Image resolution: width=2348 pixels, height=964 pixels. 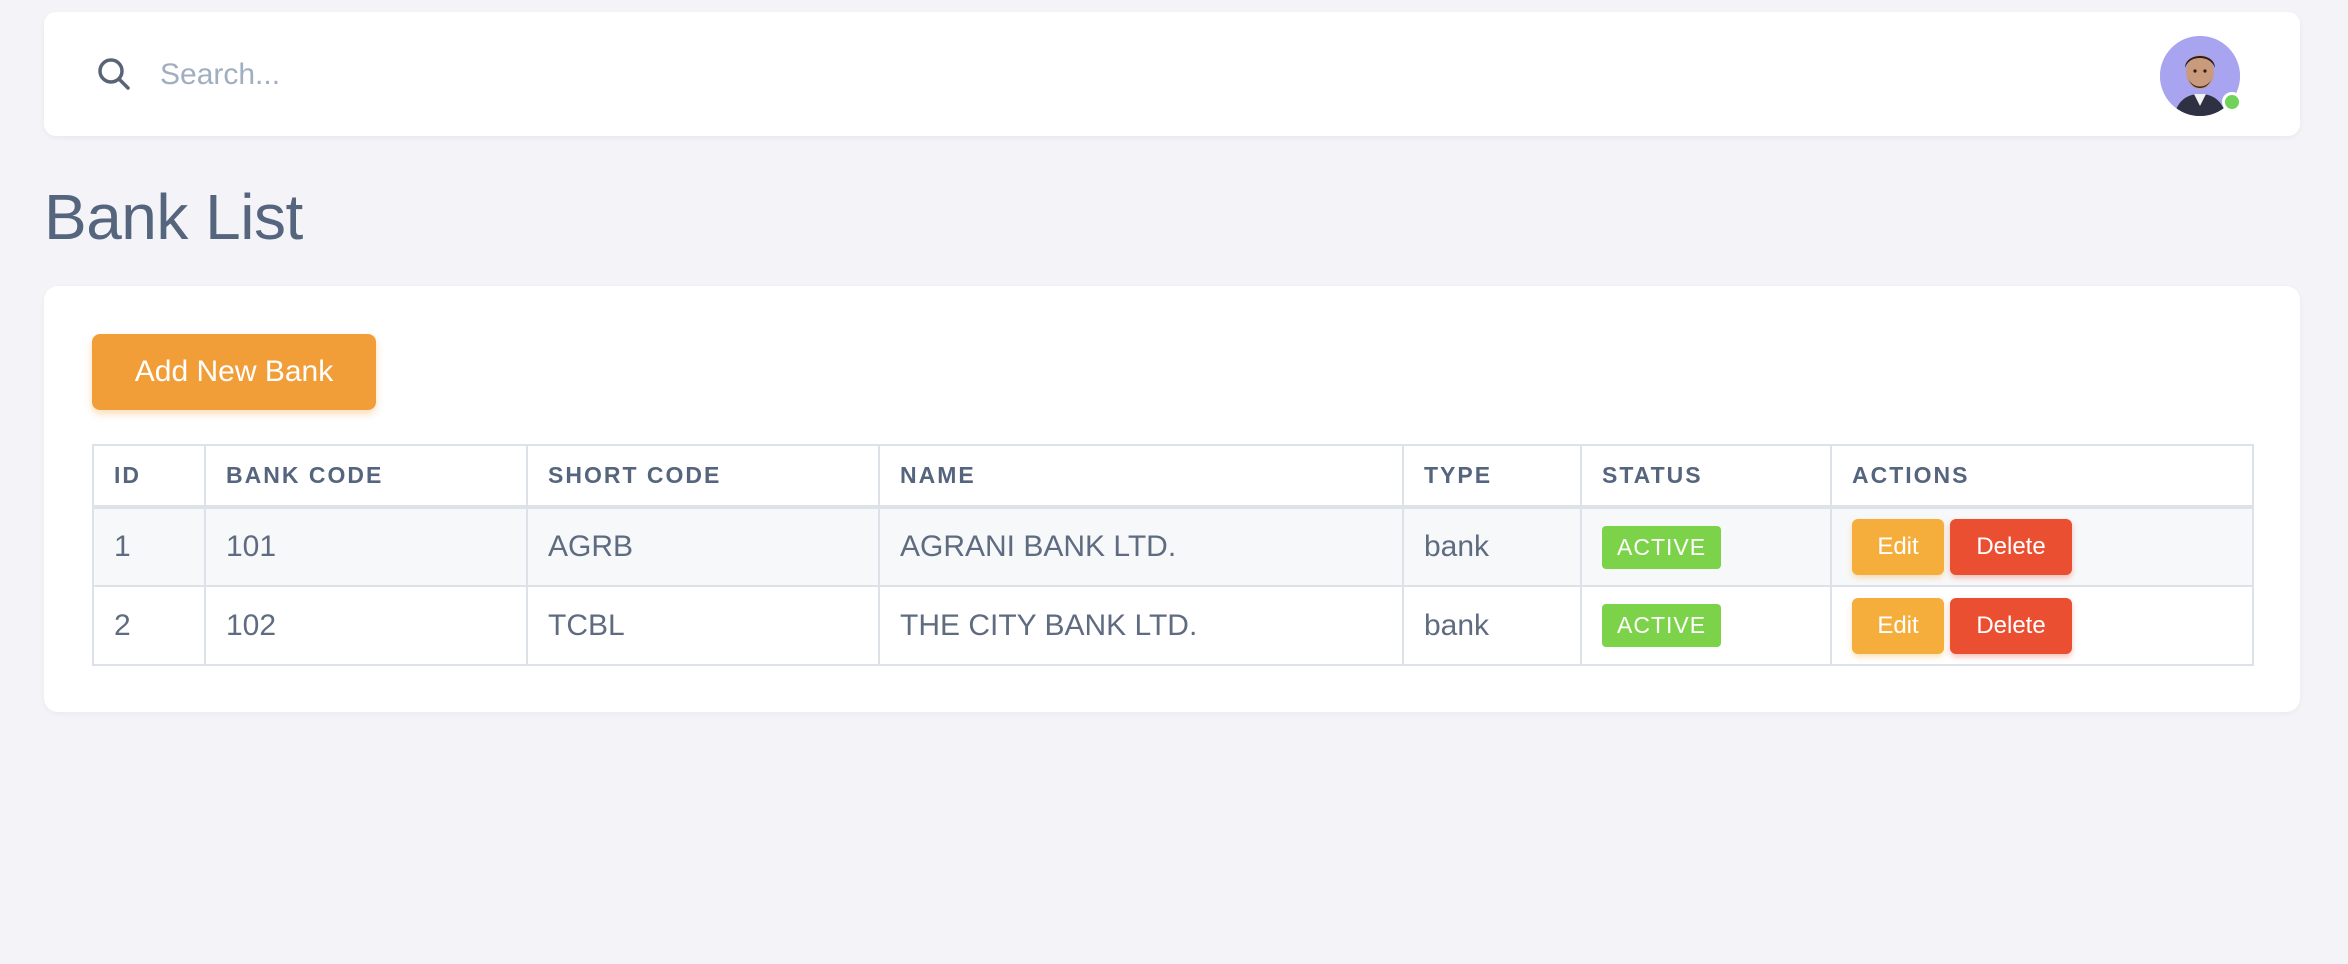 I want to click on column-header-name: NAME, so click(x=1141, y=476).